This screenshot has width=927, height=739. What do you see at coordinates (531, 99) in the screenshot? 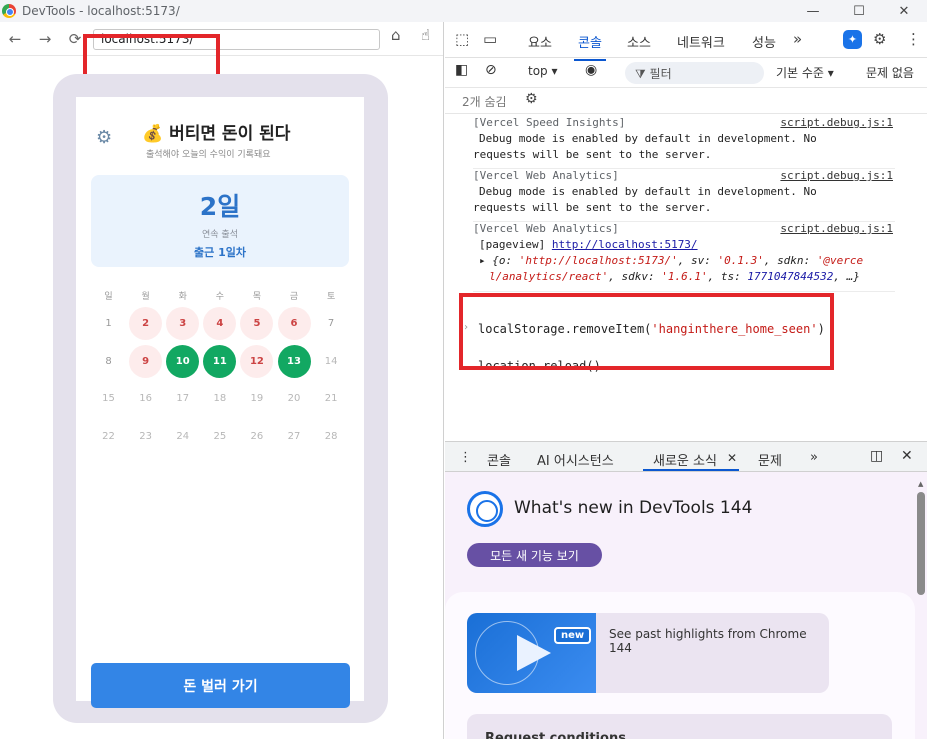
I see `console-settings-icon: ⚙` at bounding box center [531, 99].